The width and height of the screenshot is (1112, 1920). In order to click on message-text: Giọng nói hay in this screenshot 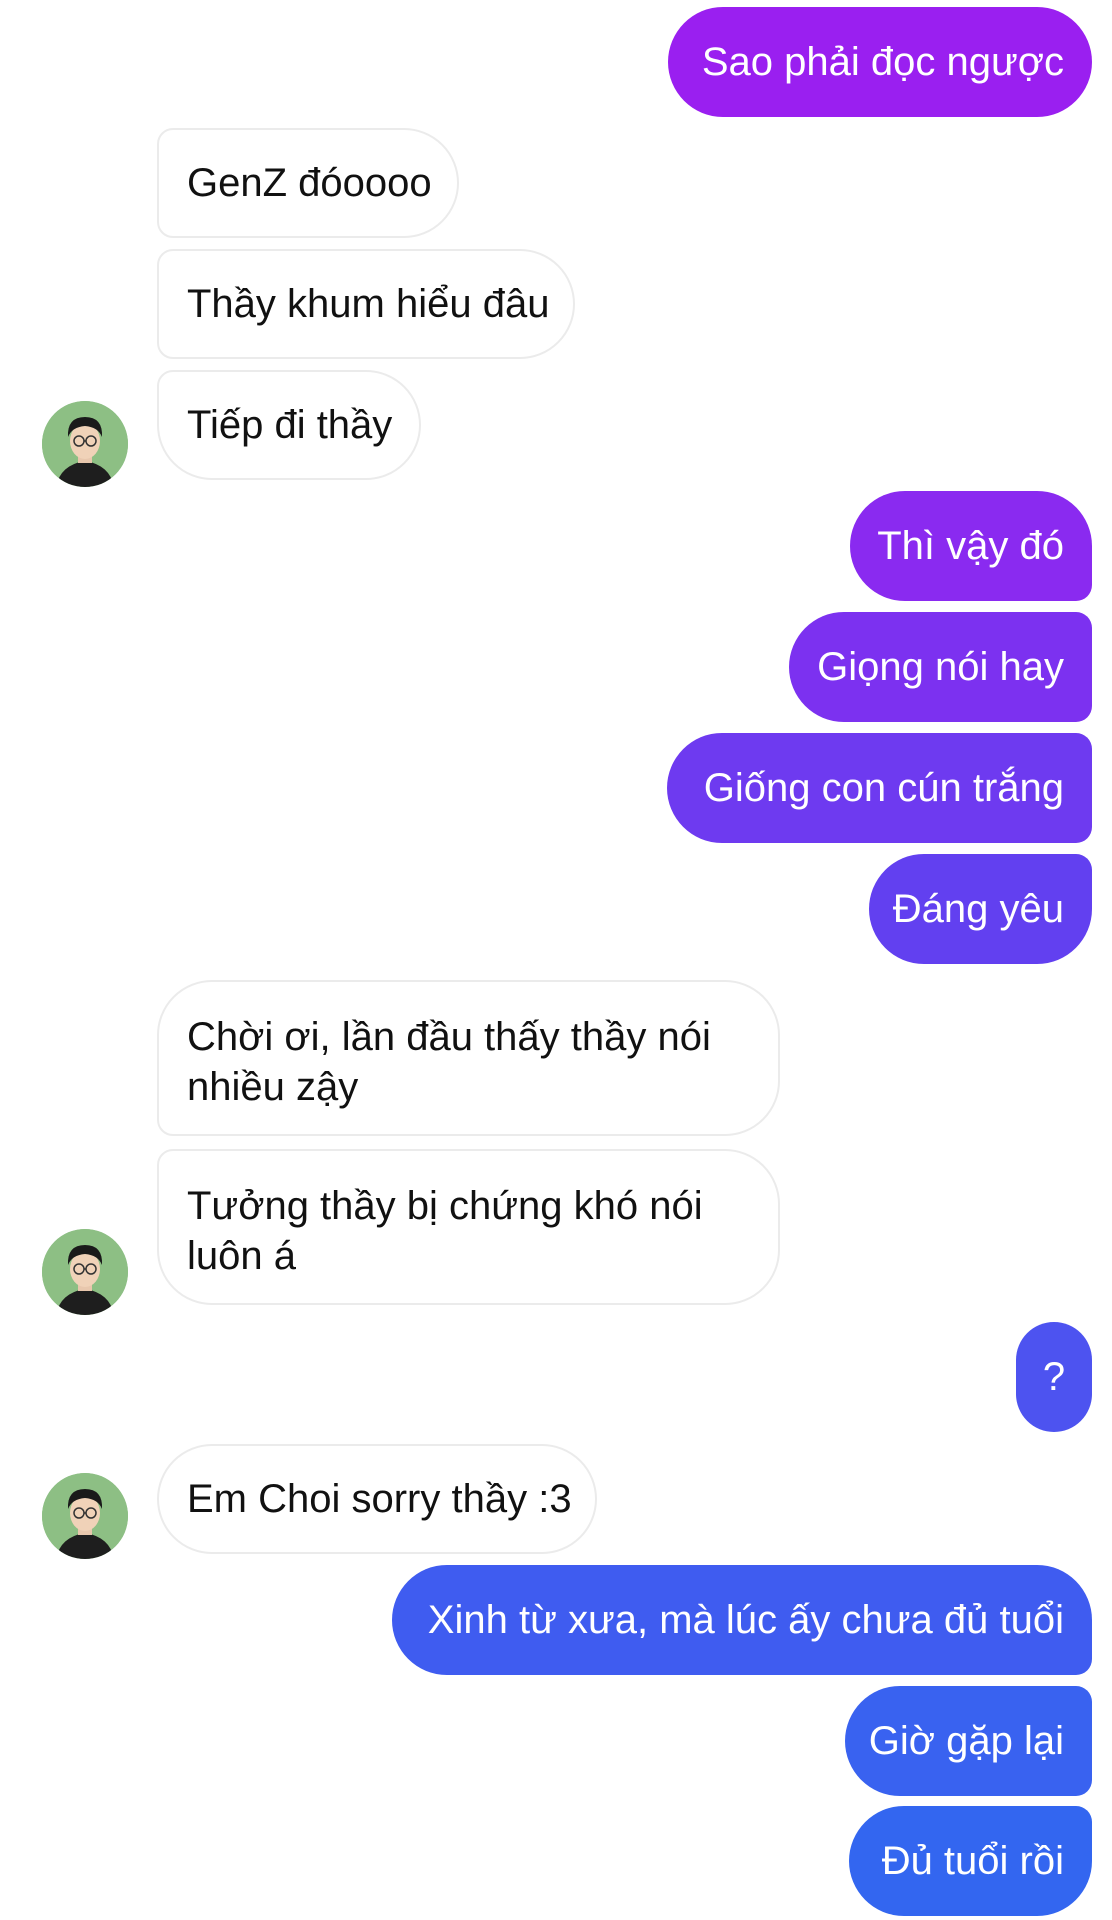, I will do `click(940, 667)`.